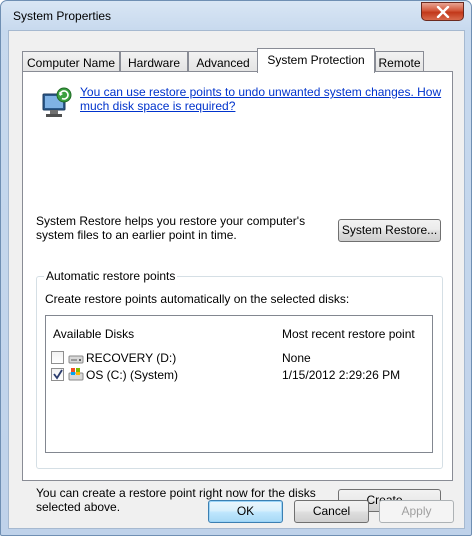 Image resolution: width=474 pixels, height=538 pixels. I want to click on close-icon, so click(443, 12).